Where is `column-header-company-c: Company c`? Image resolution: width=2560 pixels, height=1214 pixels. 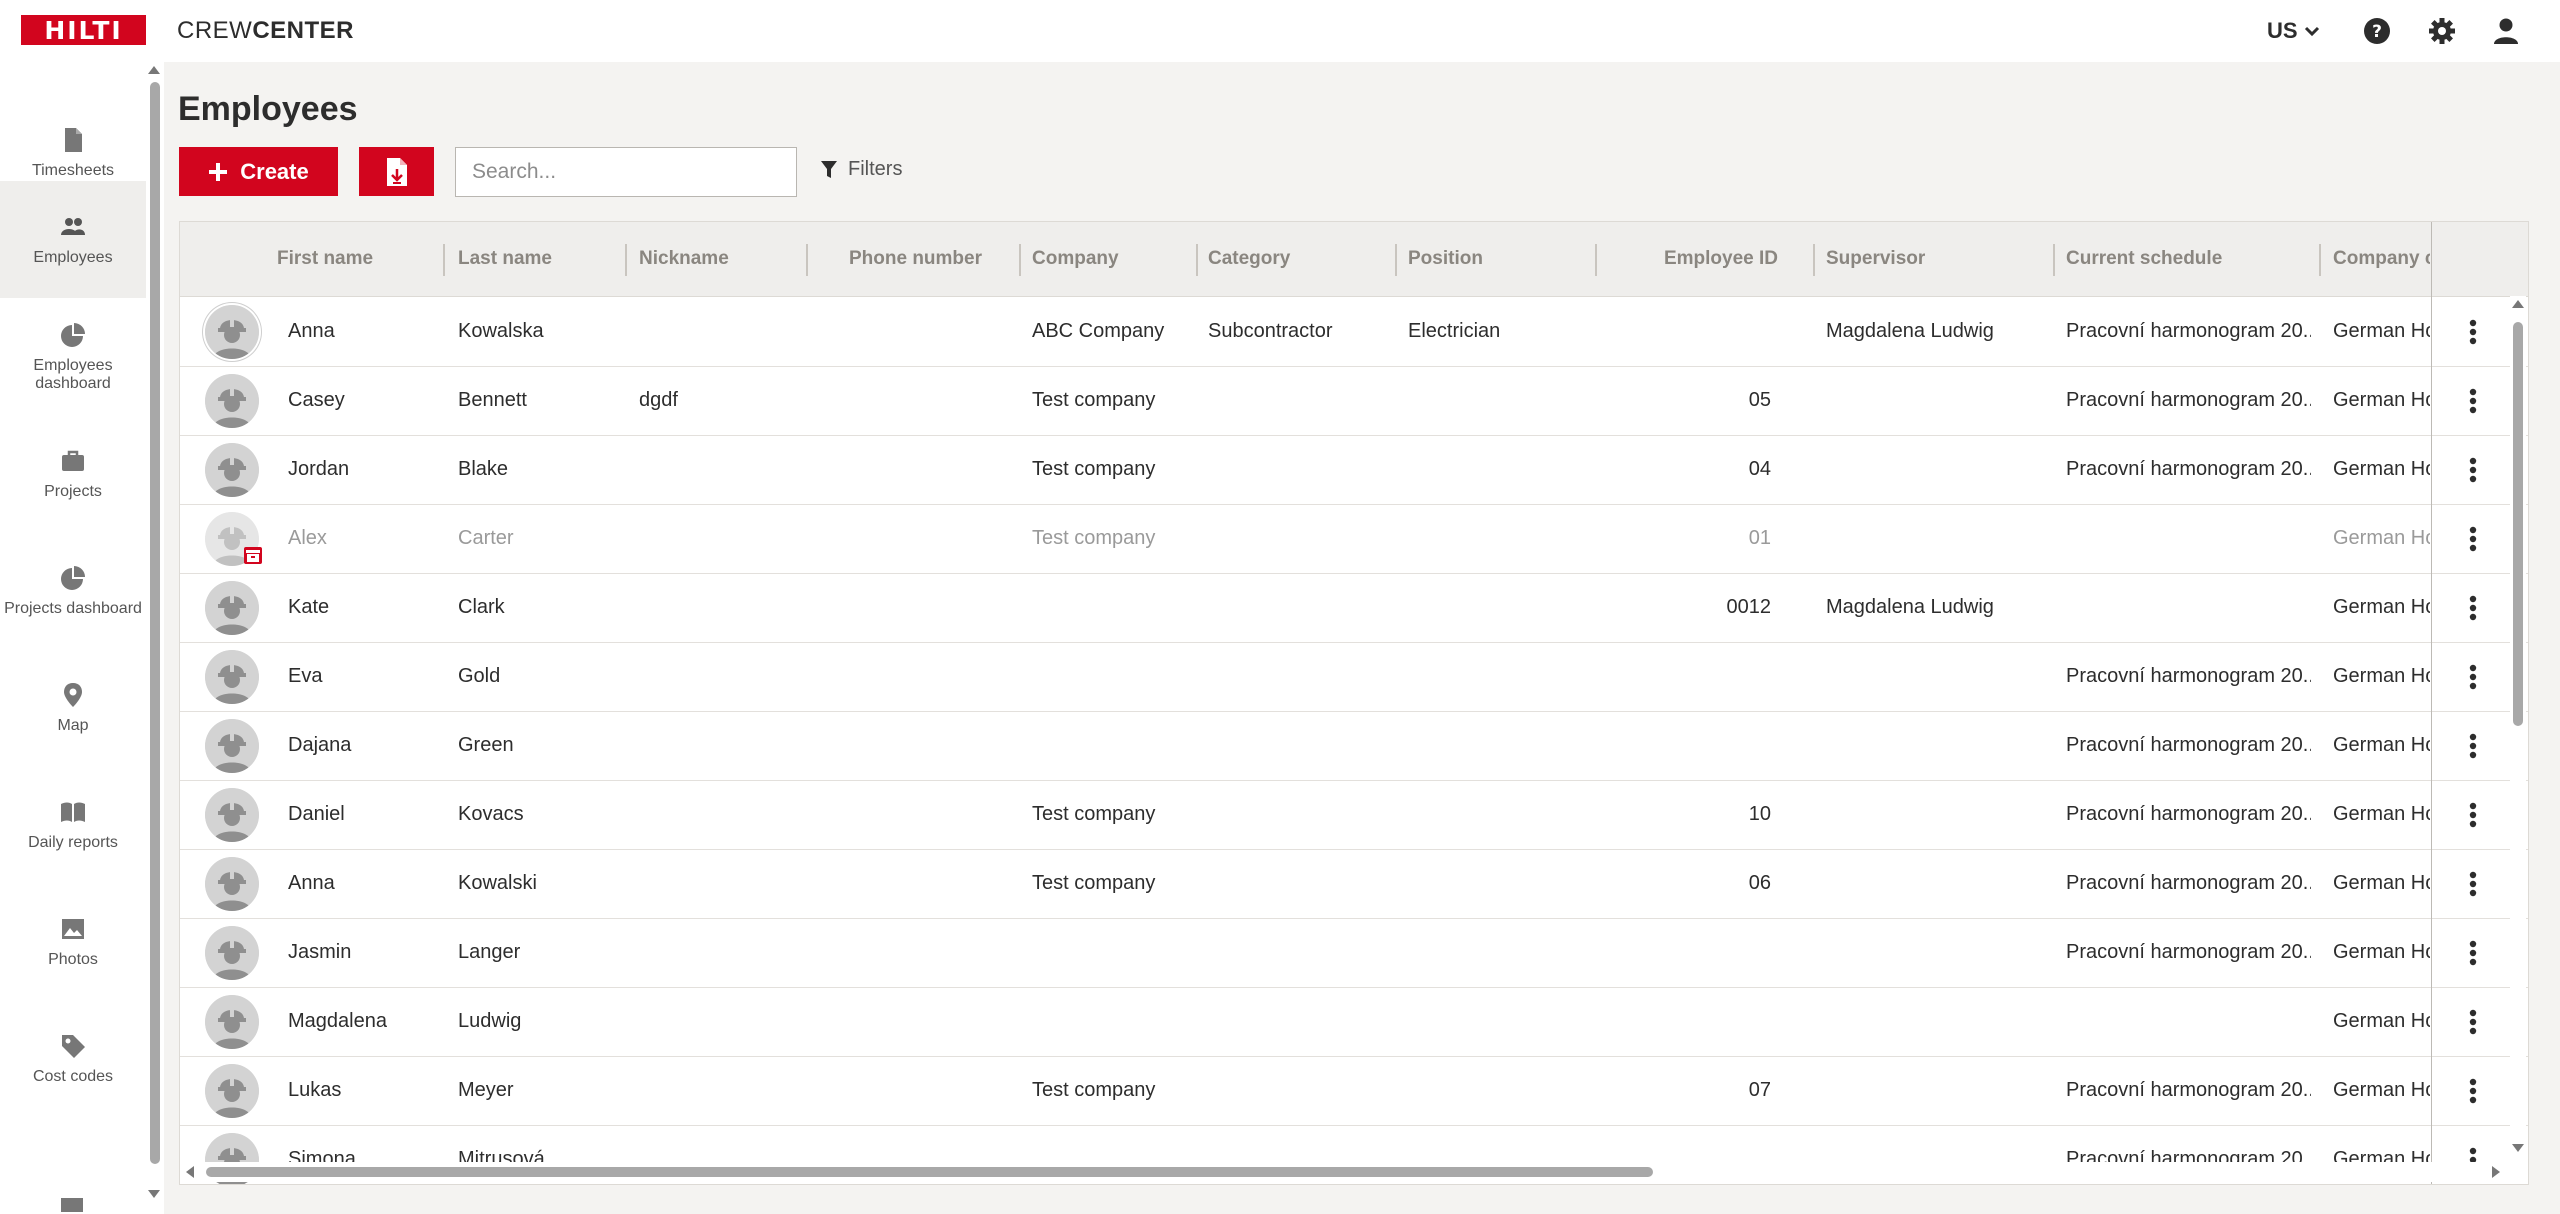
column-header-company-c: Company c is located at coordinates (2381, 259).